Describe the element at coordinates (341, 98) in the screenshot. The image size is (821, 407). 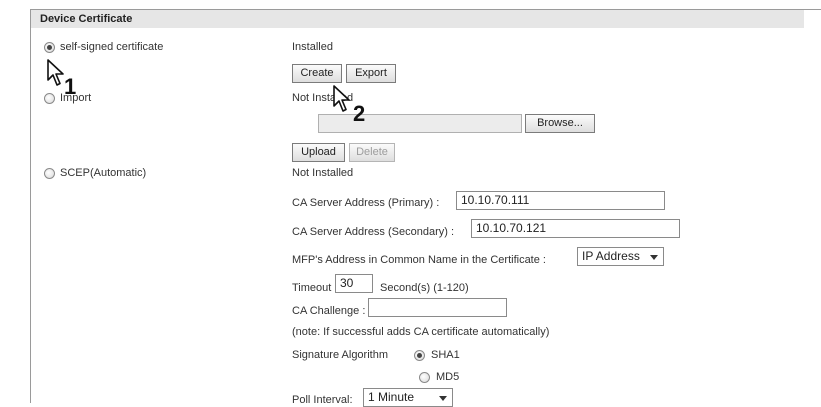
I see `hand-pointer-cursor-icon` at that location.